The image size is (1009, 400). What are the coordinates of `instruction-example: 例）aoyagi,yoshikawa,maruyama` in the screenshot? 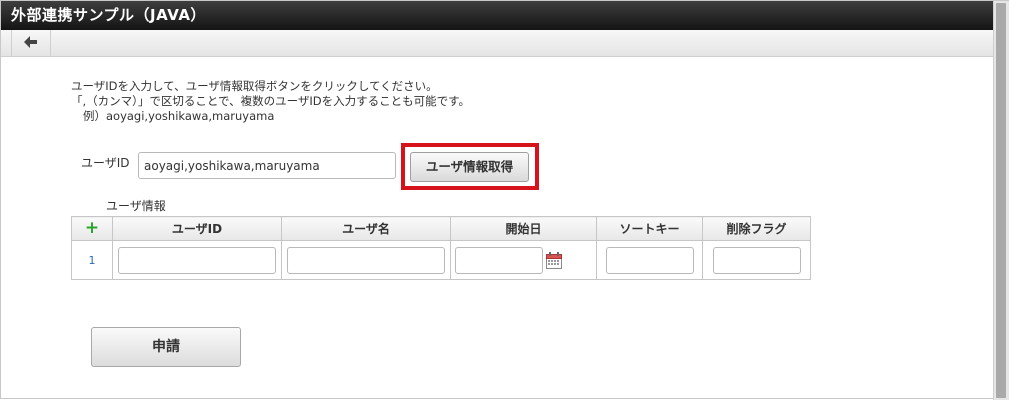 It's located at (179, 116).